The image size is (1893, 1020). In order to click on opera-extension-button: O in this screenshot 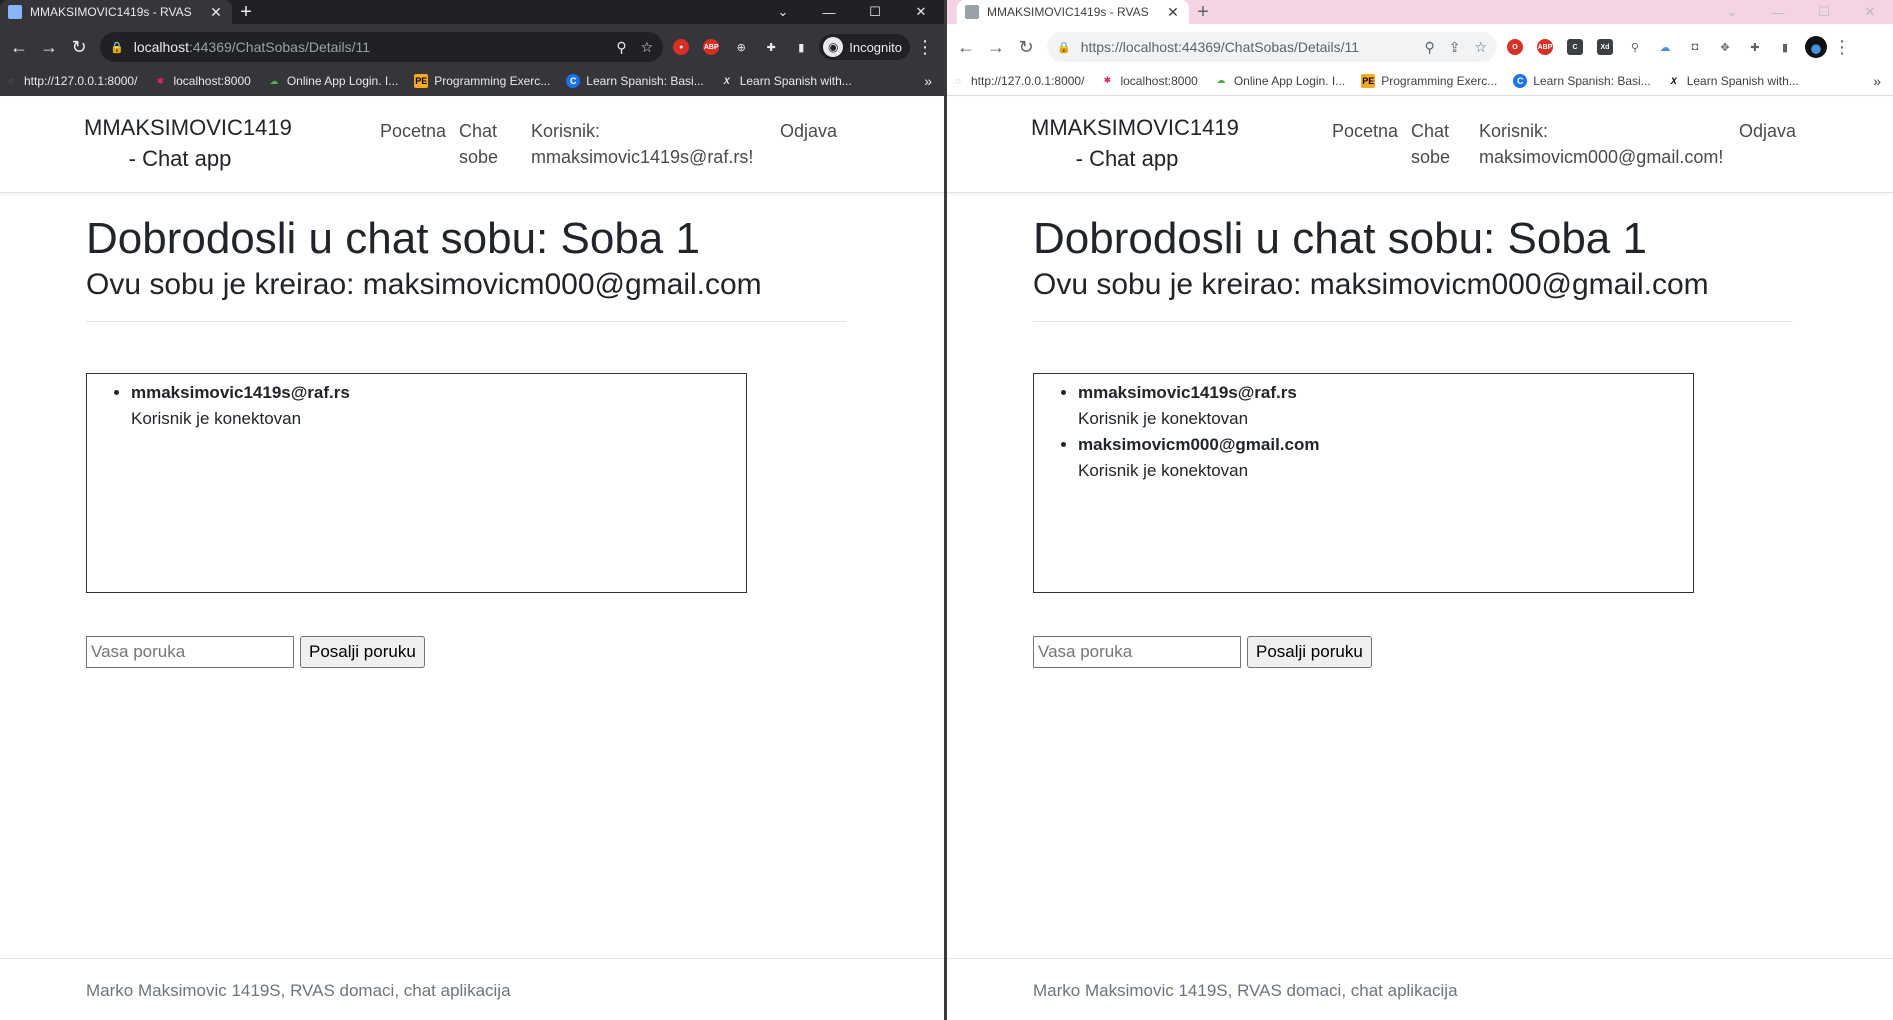, I will do `click(1515, 47)`.